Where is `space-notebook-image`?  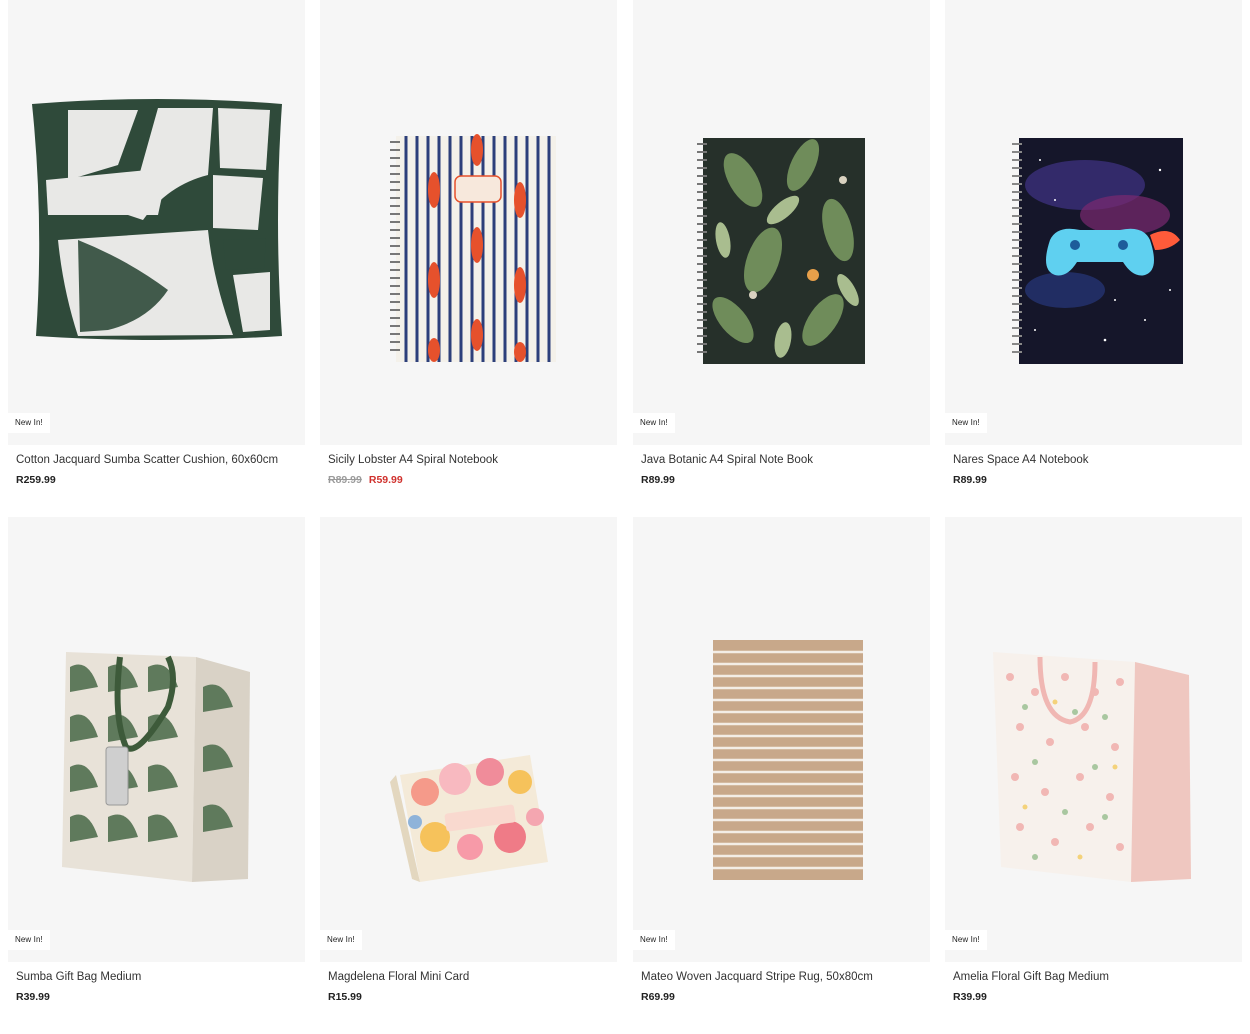
space-notebook-image is located at coordinates (1093, 222).